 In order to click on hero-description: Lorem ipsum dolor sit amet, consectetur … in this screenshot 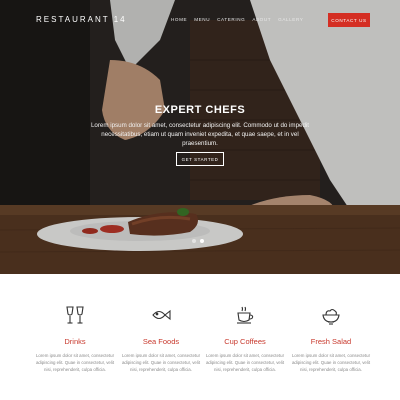, I will do `click(200, 134)`.